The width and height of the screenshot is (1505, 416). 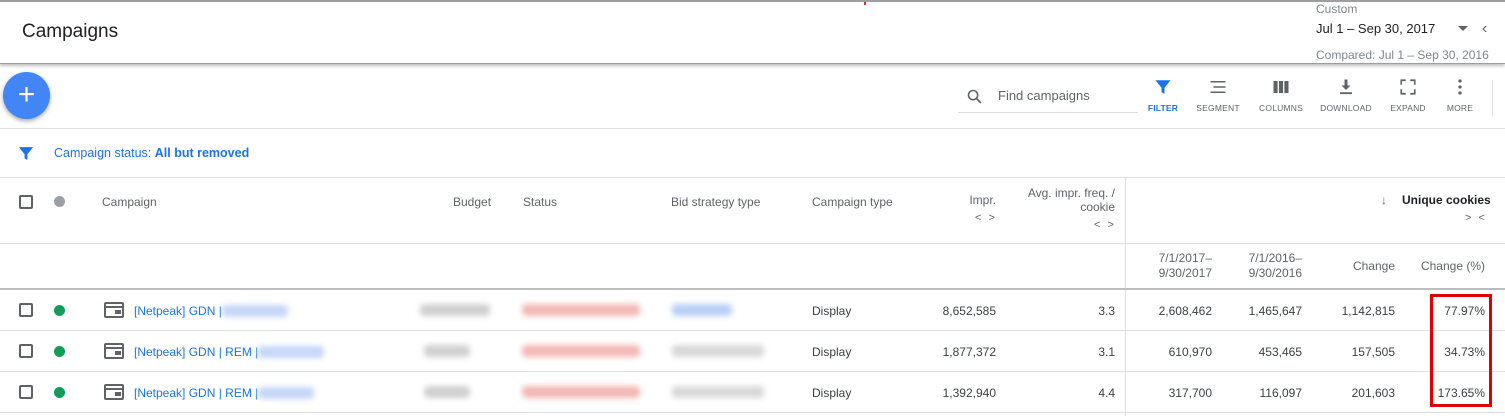 I want to click on dropdown-caret-icon, so click(x=1463, y=28).